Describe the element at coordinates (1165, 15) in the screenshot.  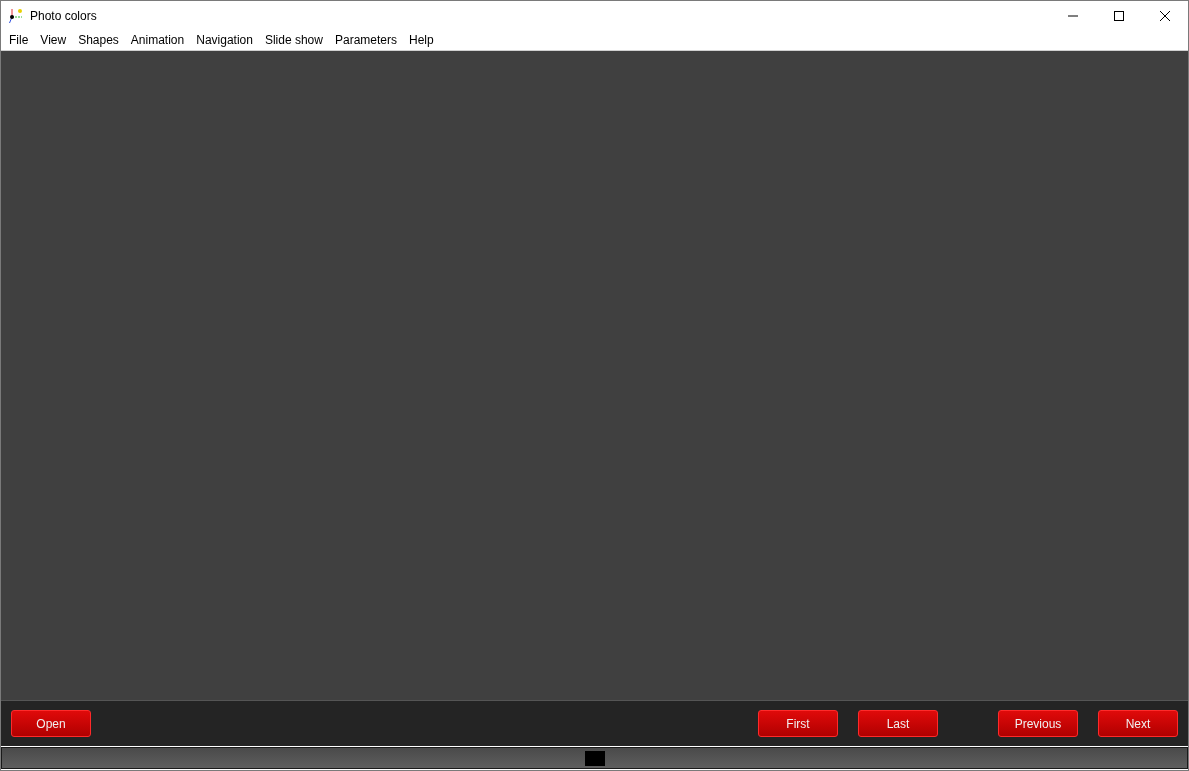
I see `close-icon` at that location.